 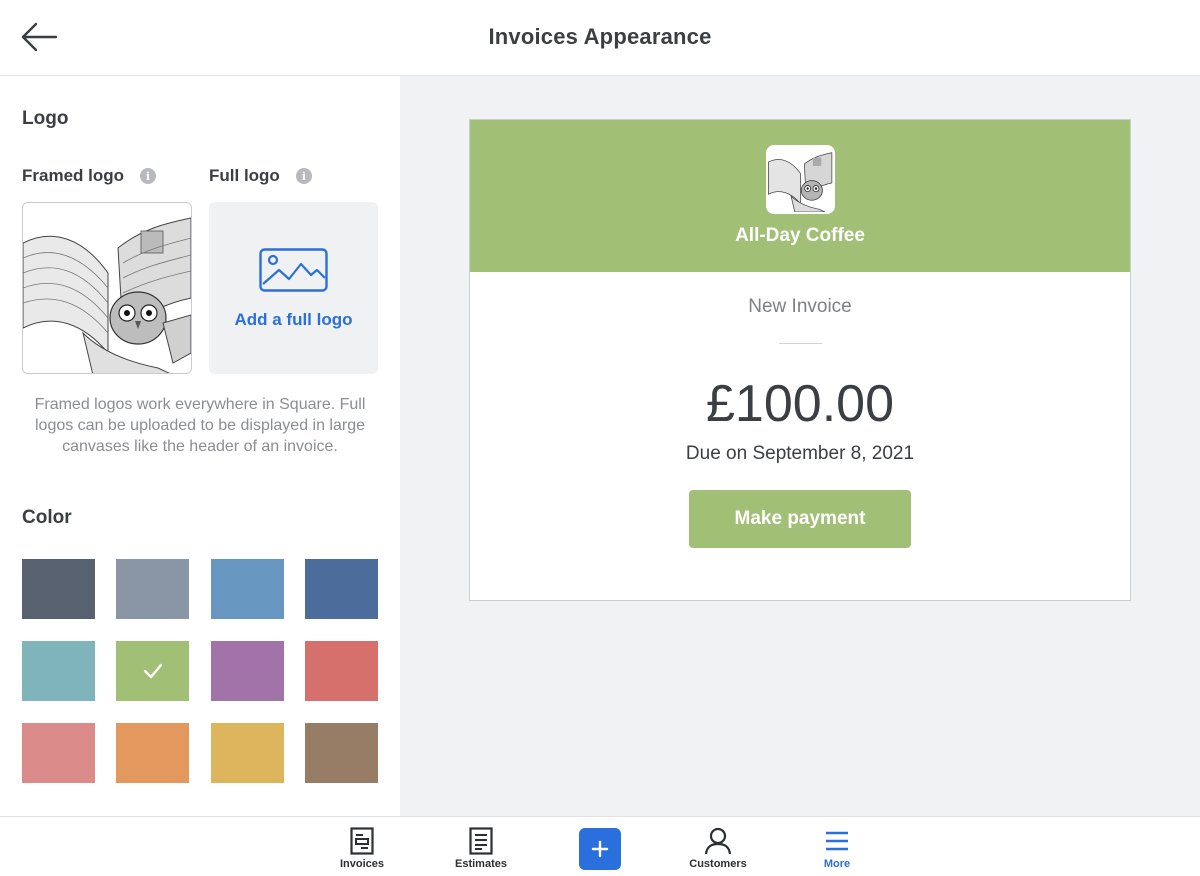 I want to click on framed-logo-label-text: Framed logo, so click(x=73, y=175).